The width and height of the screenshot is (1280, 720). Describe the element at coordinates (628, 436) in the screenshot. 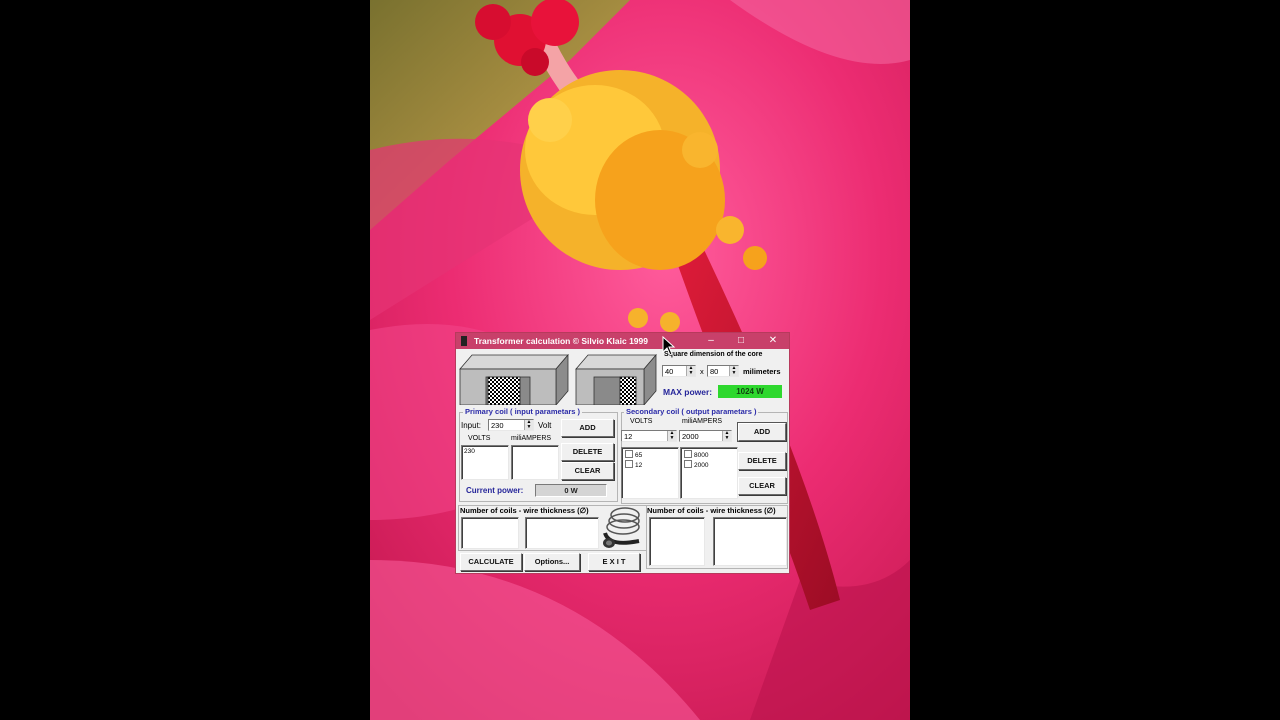

I see `secondary-volts-value: 12` at that location.